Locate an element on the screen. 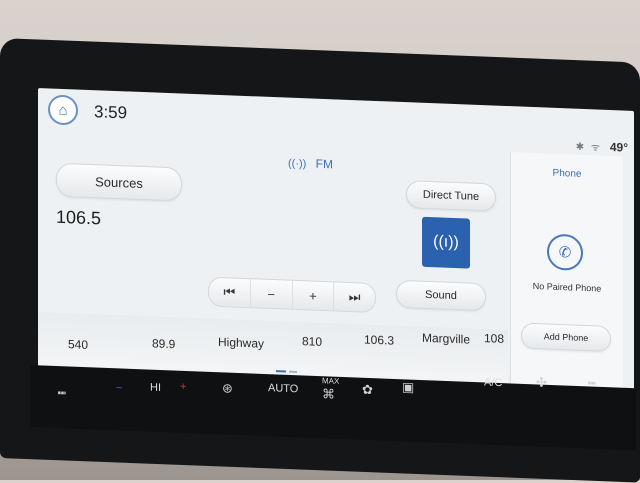 Image resolution: width=640 pixels, height=483 pixels. clock: 3:59 is located at coordinates (111, 112).